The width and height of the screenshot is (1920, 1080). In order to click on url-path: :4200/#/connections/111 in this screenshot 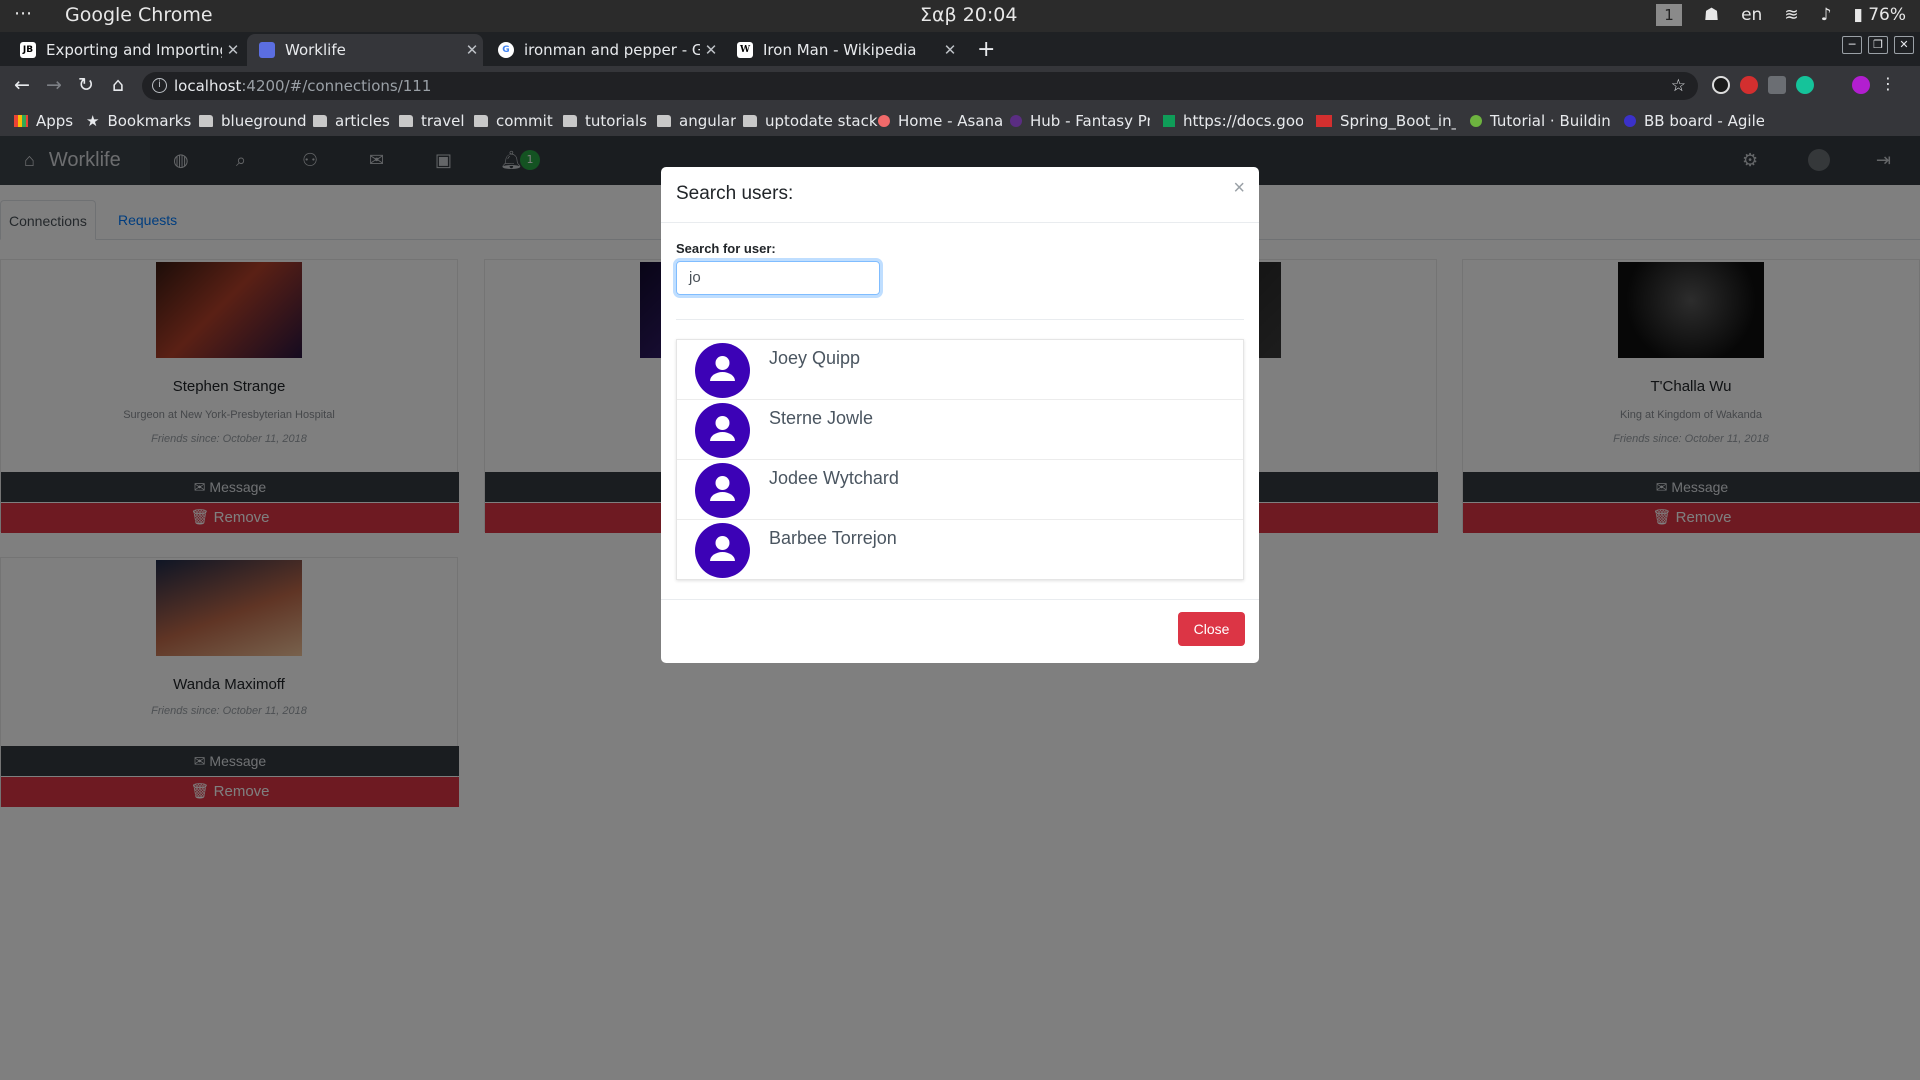, I will do `click(336, 86)`.